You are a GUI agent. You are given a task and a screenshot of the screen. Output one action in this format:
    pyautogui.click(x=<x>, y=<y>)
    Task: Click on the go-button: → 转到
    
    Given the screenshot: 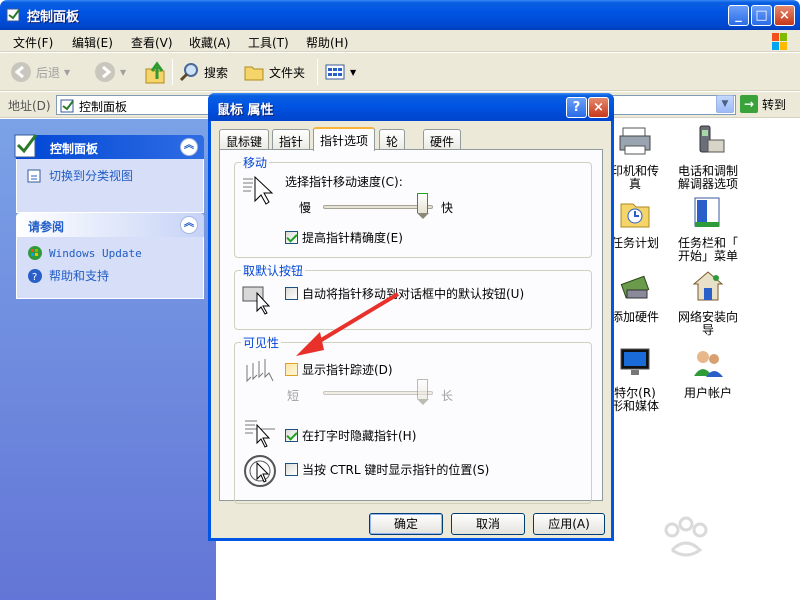 What is the action you would take?
    pyautogui.click(x=763, y=104)
    